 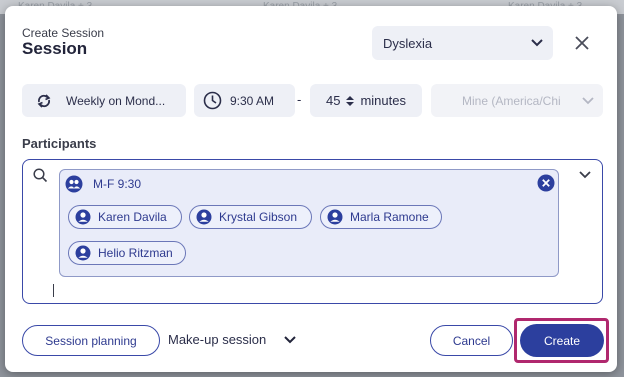 What do you see at coordinates (389, 217) in the screenshot?
I see `participant-name: Marla Ramone` at bounding box center [389, 217].